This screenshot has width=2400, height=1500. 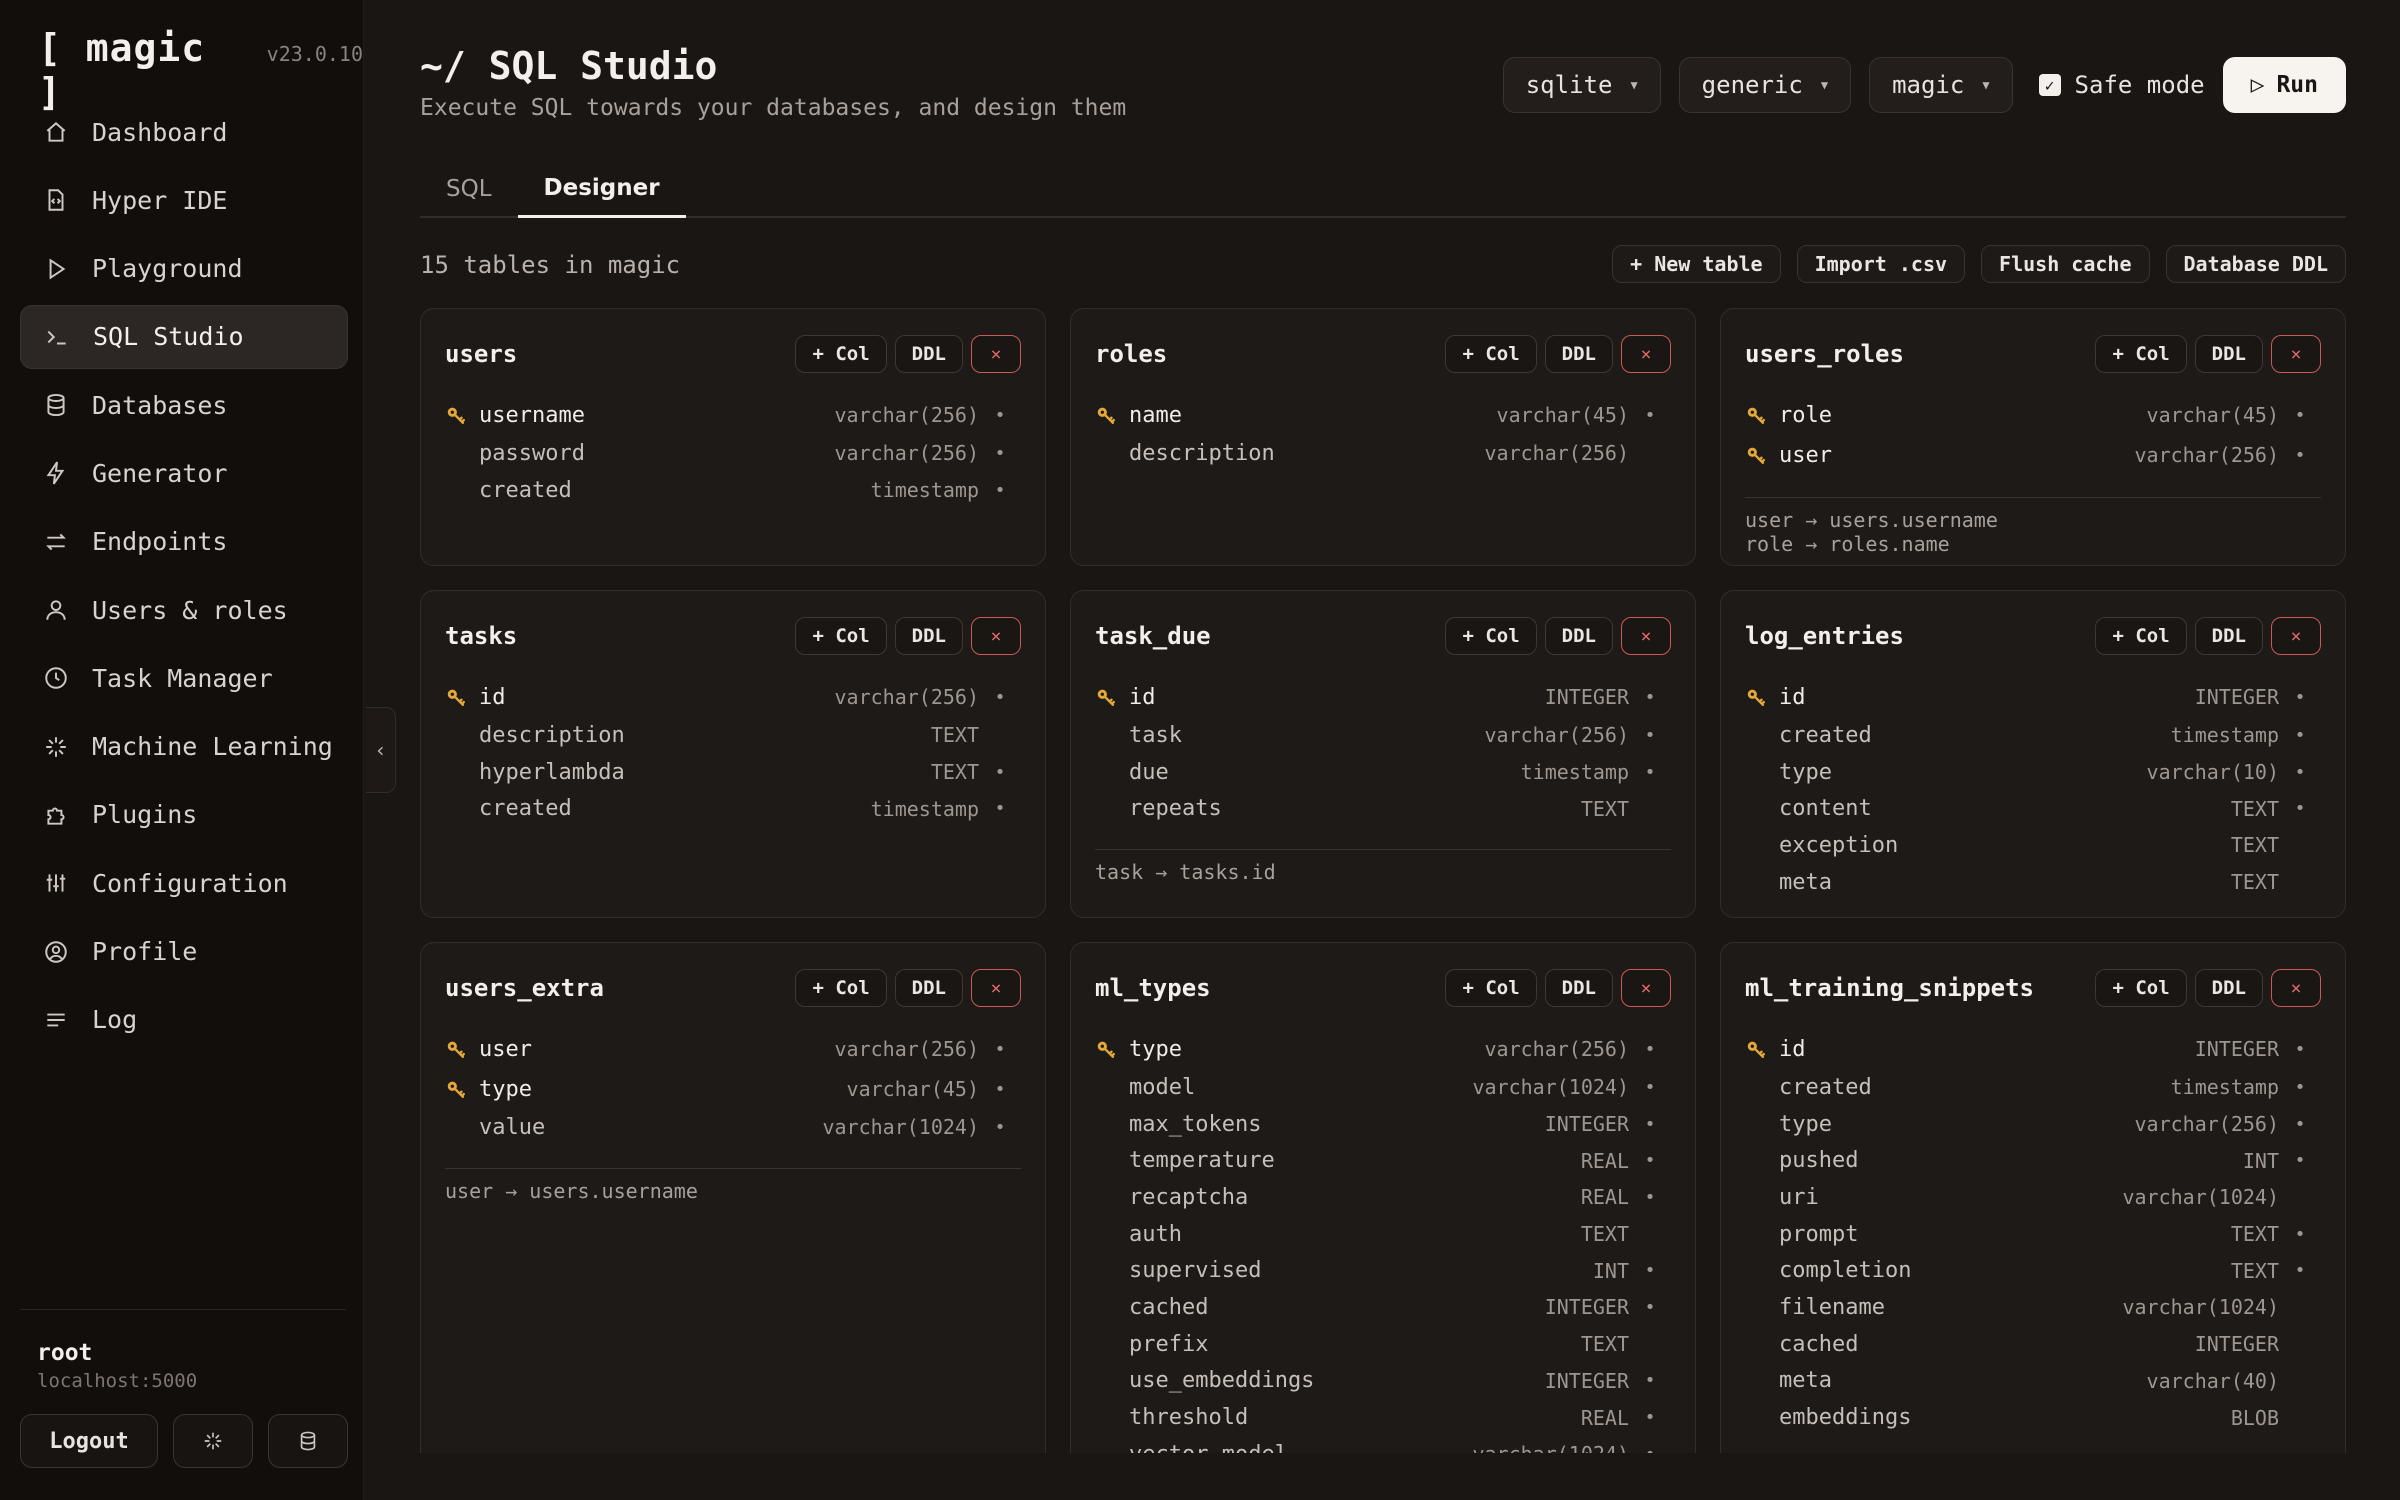 I want to click on column-row: meta varchar(40), so click(x=2033, y=1381).